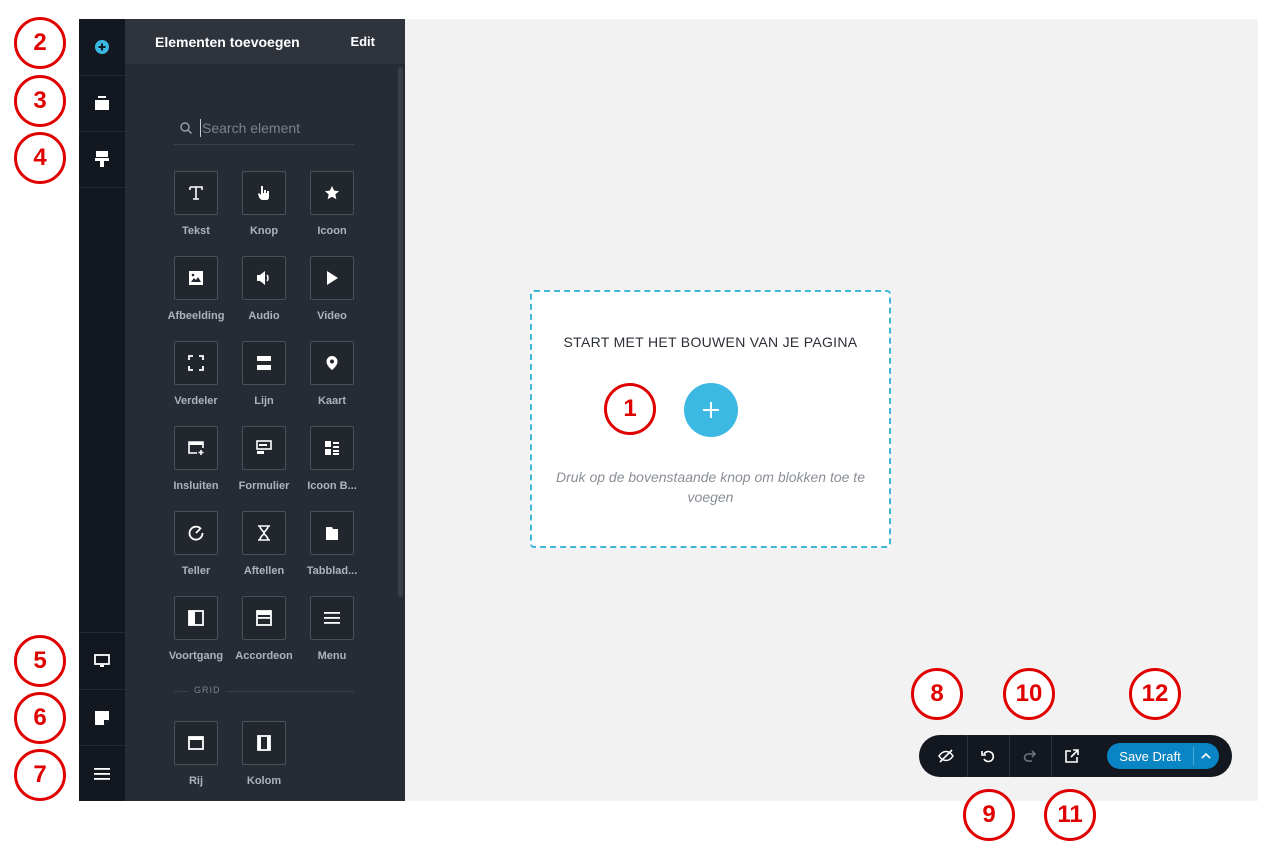 Image resolution: width=1277 pixels, height=856 pixels. Describe the element at coordinates (264, 690) in the screenshot. I see `grid-divider: GRID` at that location.